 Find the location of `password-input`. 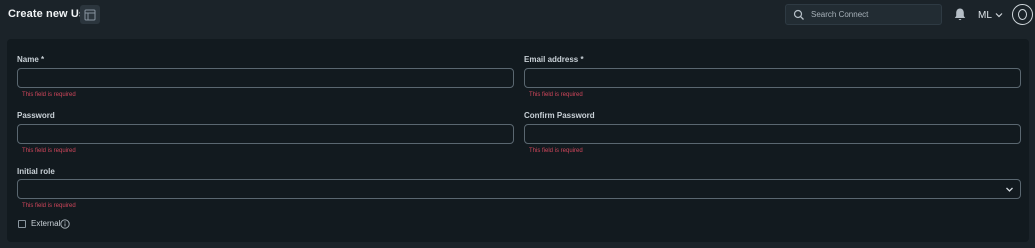

password-input is located at coordinates (265, 135).